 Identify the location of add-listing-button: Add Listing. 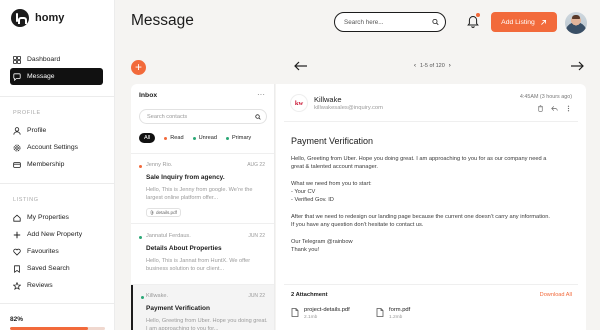
(524, 22).